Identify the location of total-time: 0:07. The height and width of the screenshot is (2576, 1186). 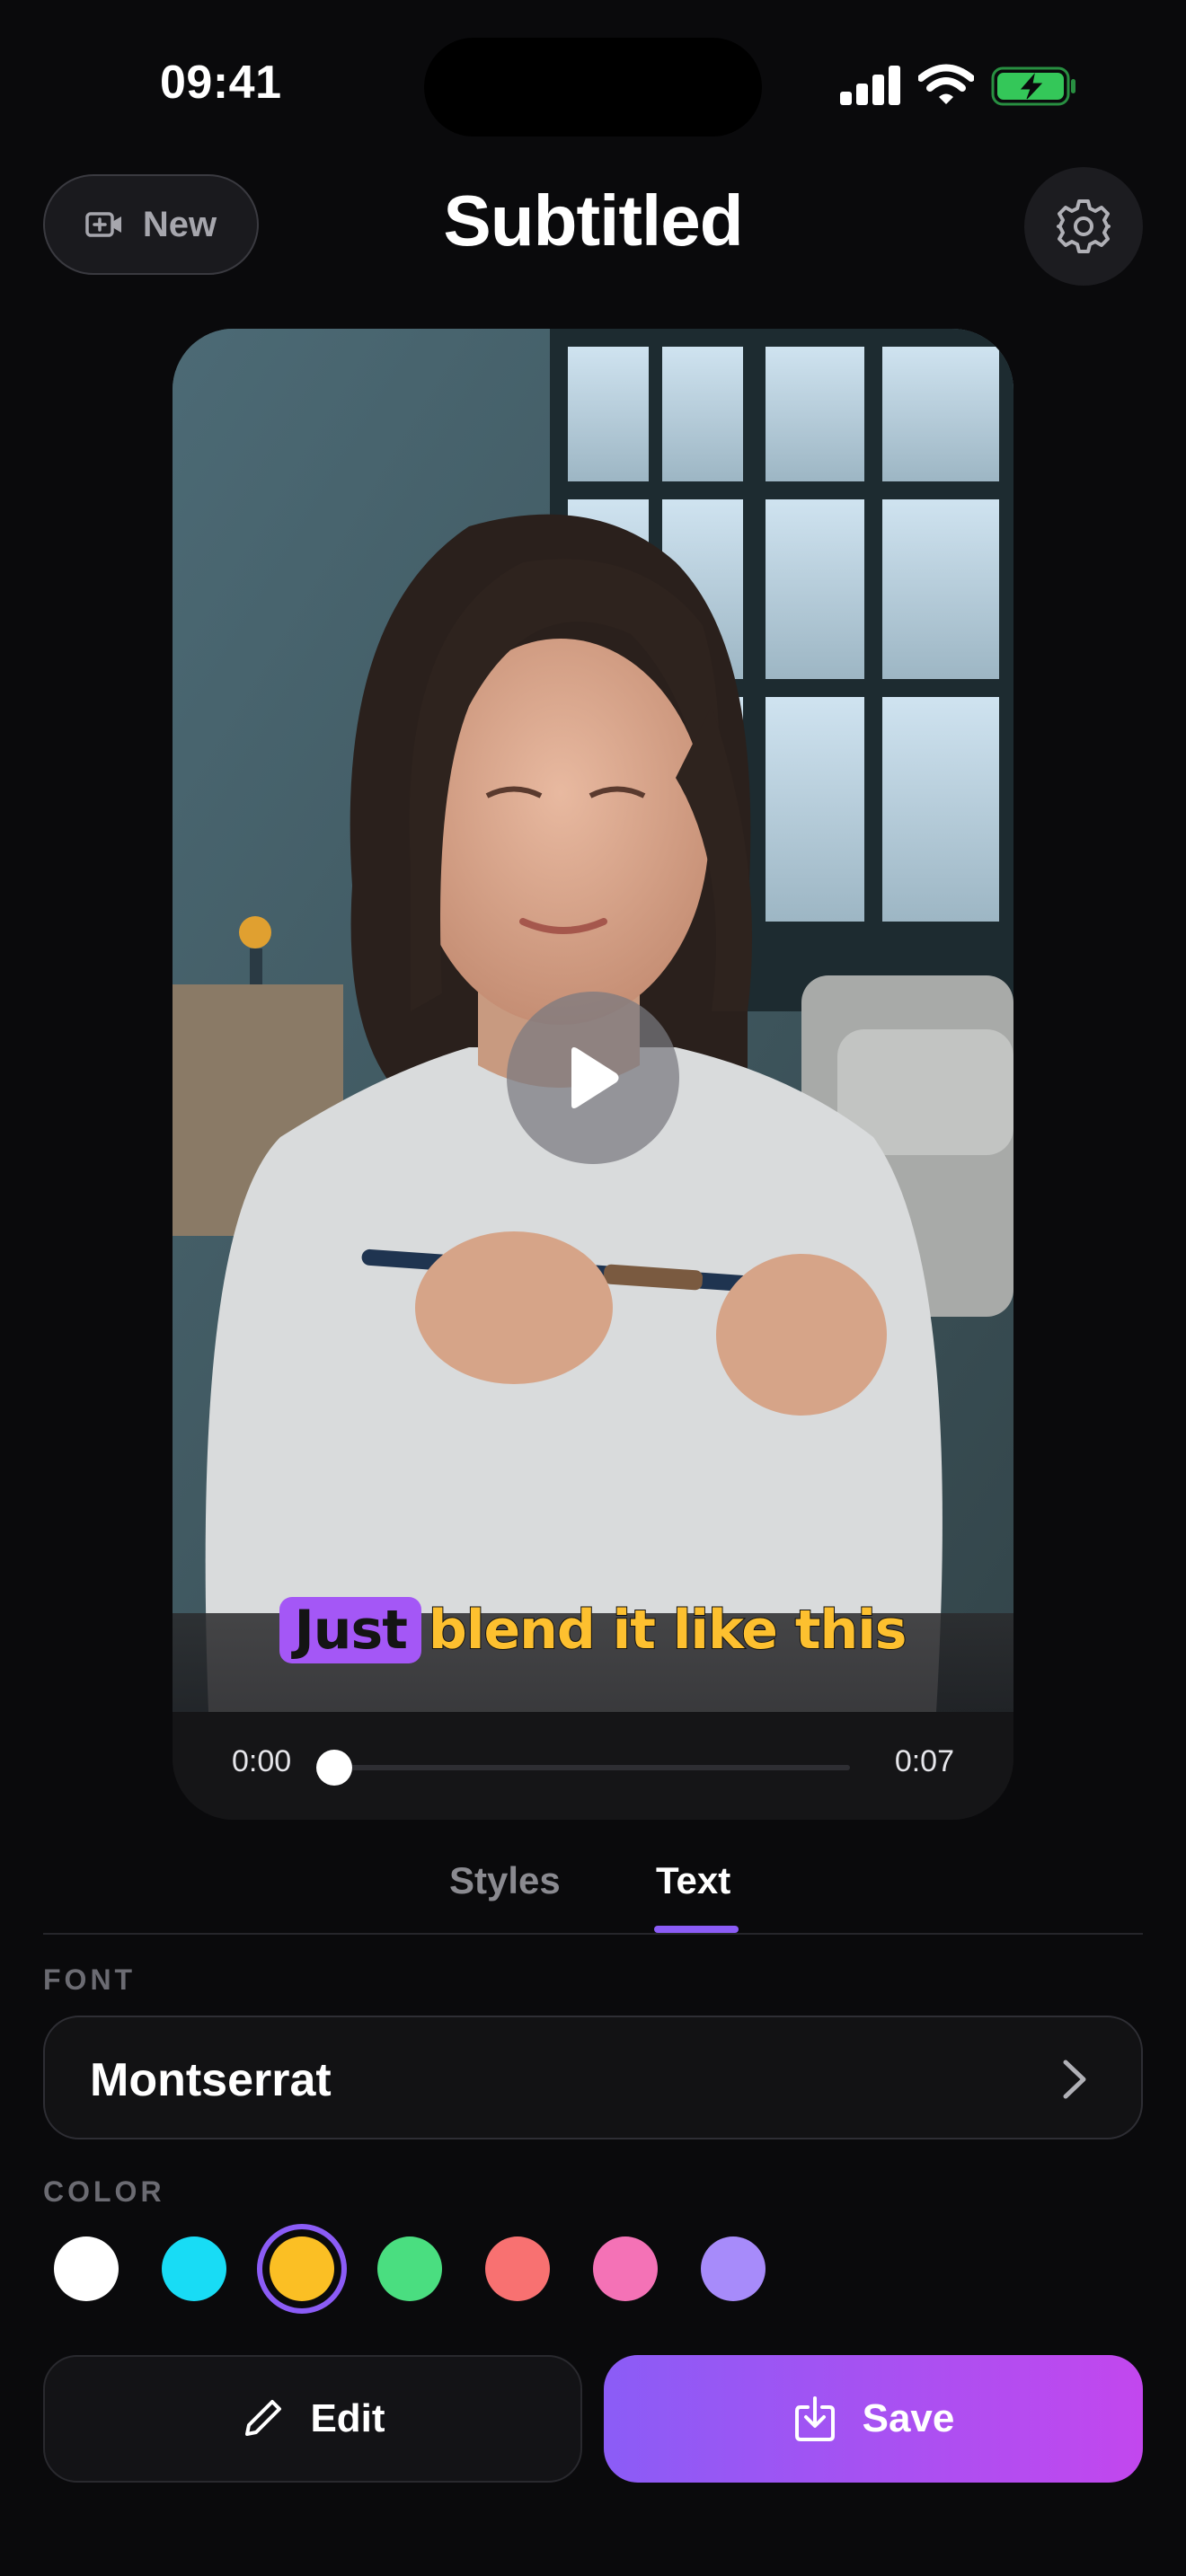
(924, 1761).